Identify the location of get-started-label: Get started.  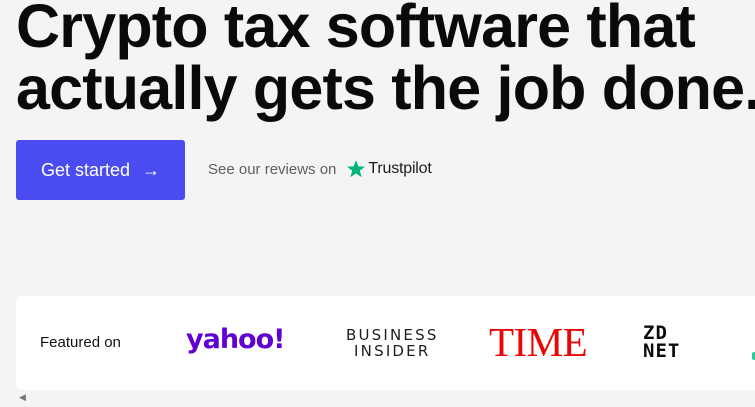
(85, 169).